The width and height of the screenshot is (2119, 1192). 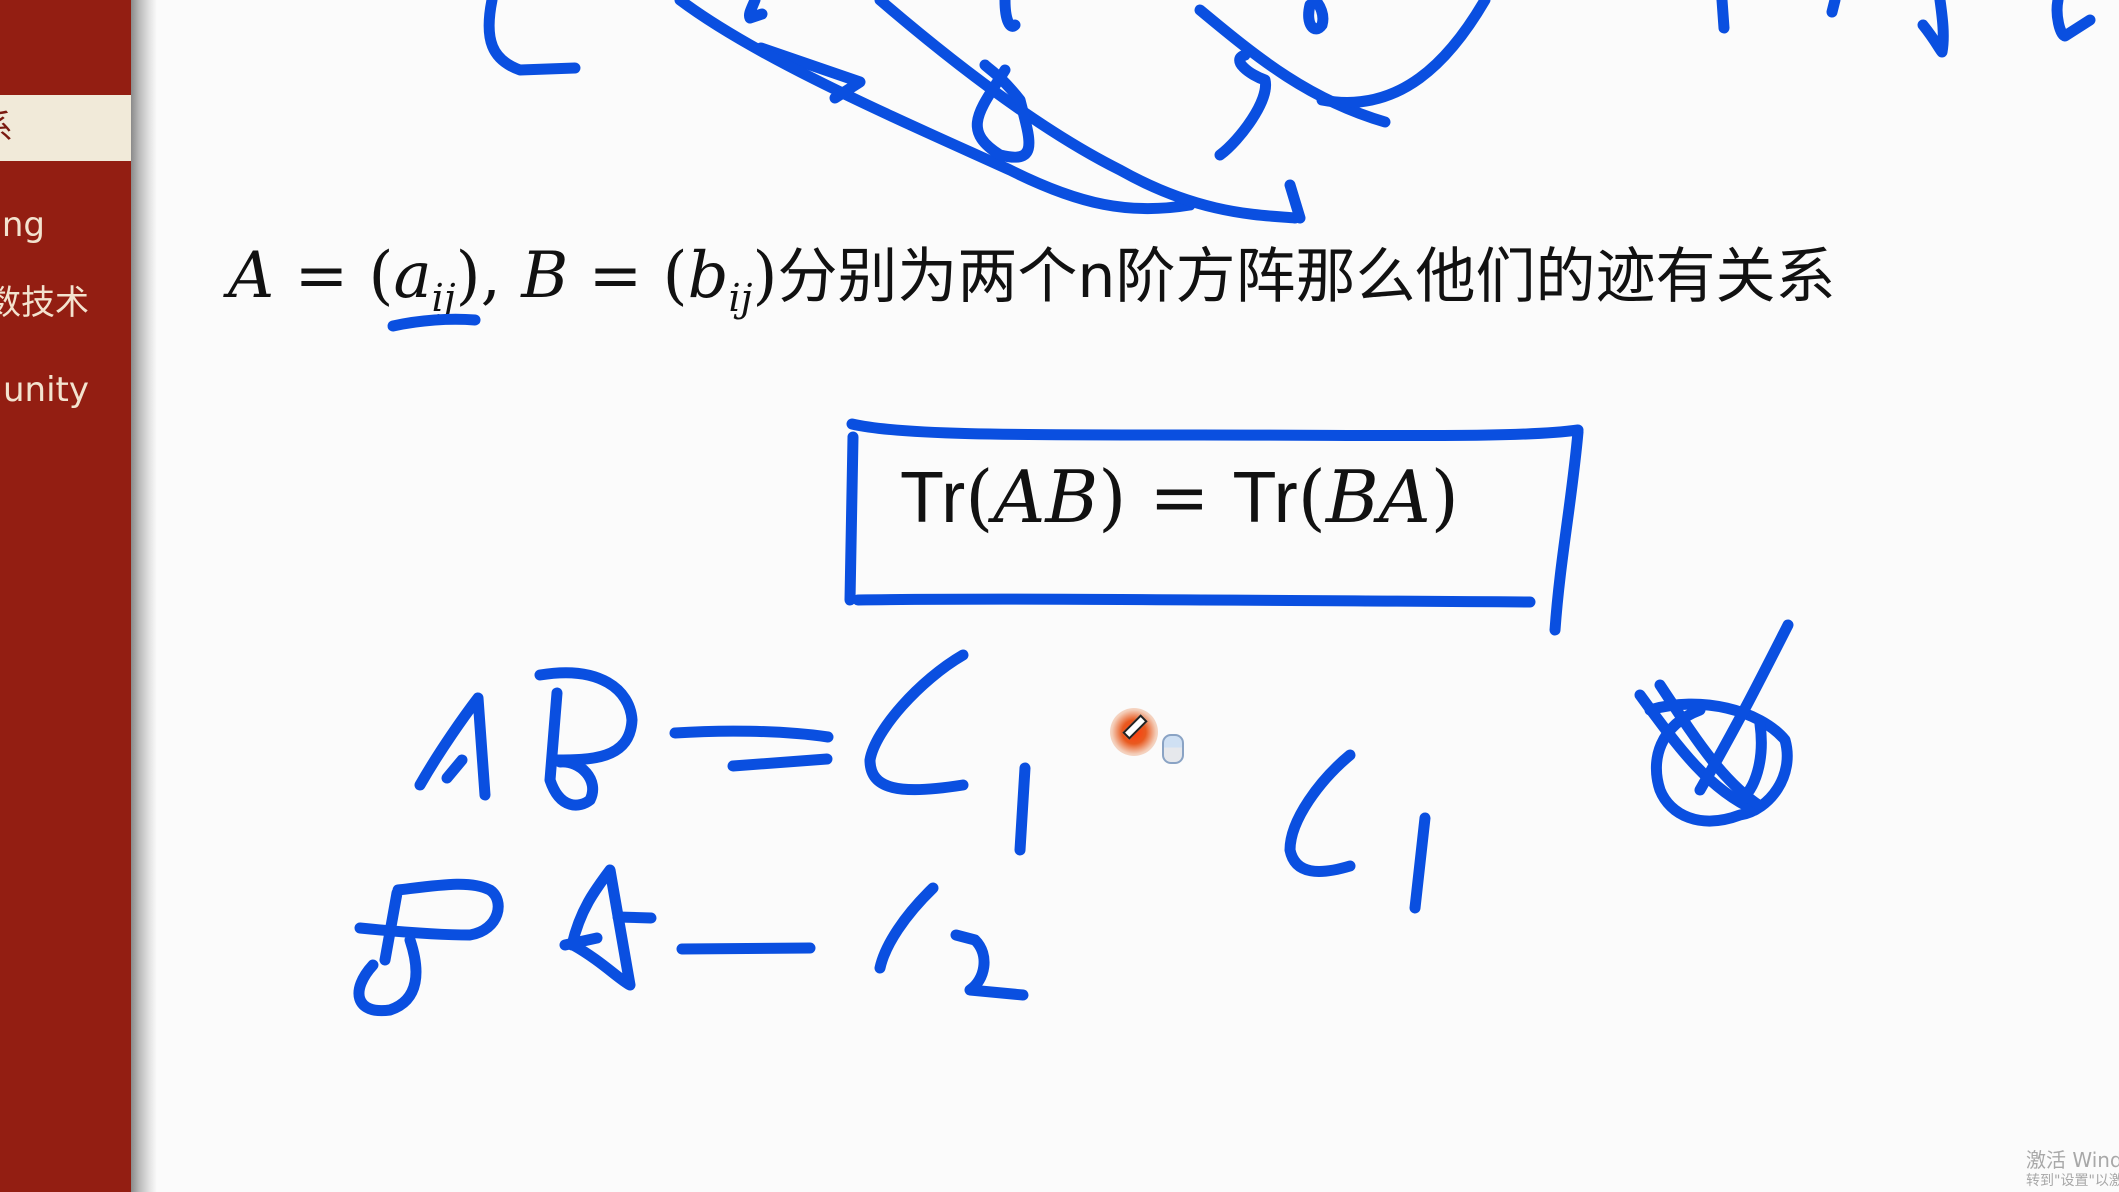 I want to click on pen-cursor, so click(x=1147, y=736).